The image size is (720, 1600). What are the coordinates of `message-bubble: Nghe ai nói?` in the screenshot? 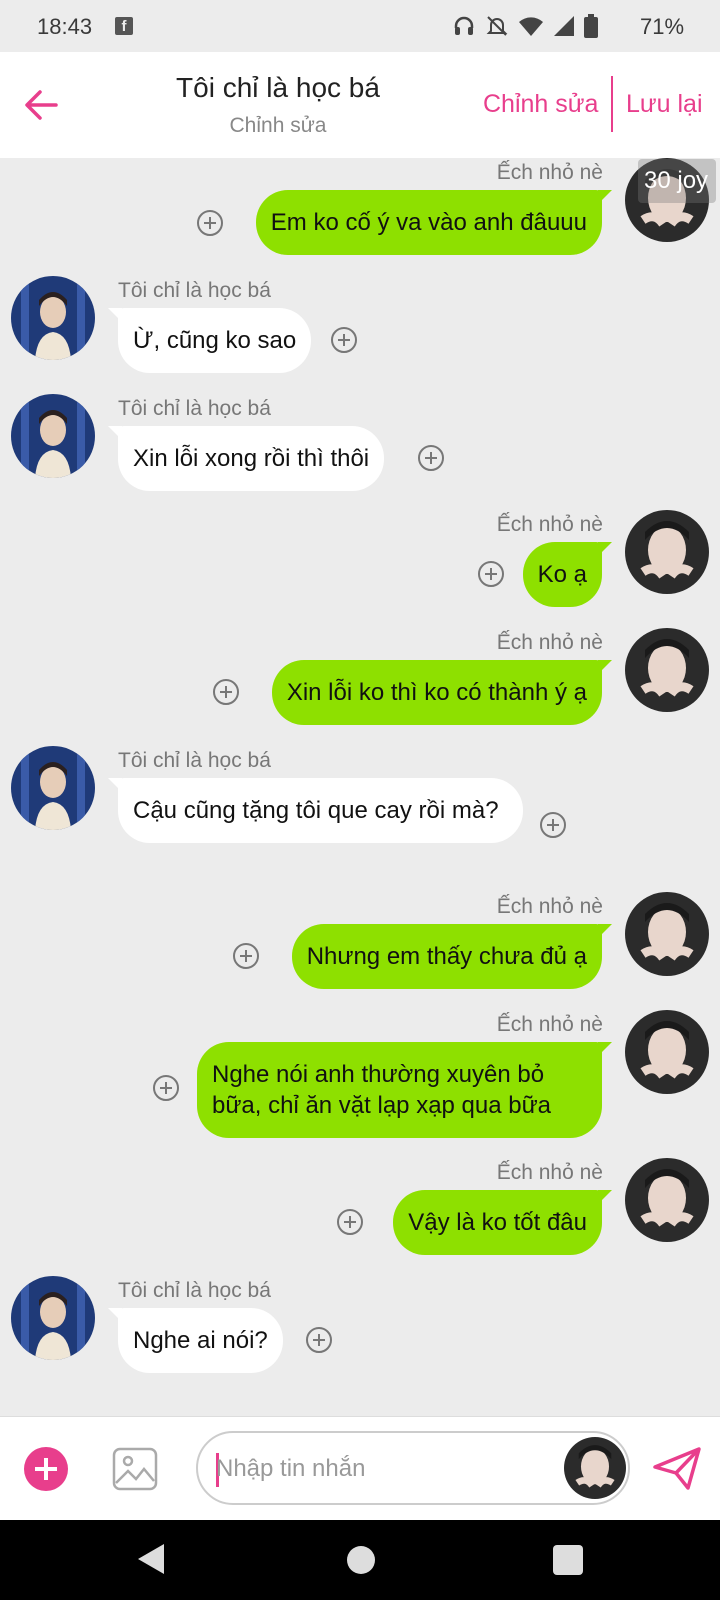 It's located at (195, 1340).